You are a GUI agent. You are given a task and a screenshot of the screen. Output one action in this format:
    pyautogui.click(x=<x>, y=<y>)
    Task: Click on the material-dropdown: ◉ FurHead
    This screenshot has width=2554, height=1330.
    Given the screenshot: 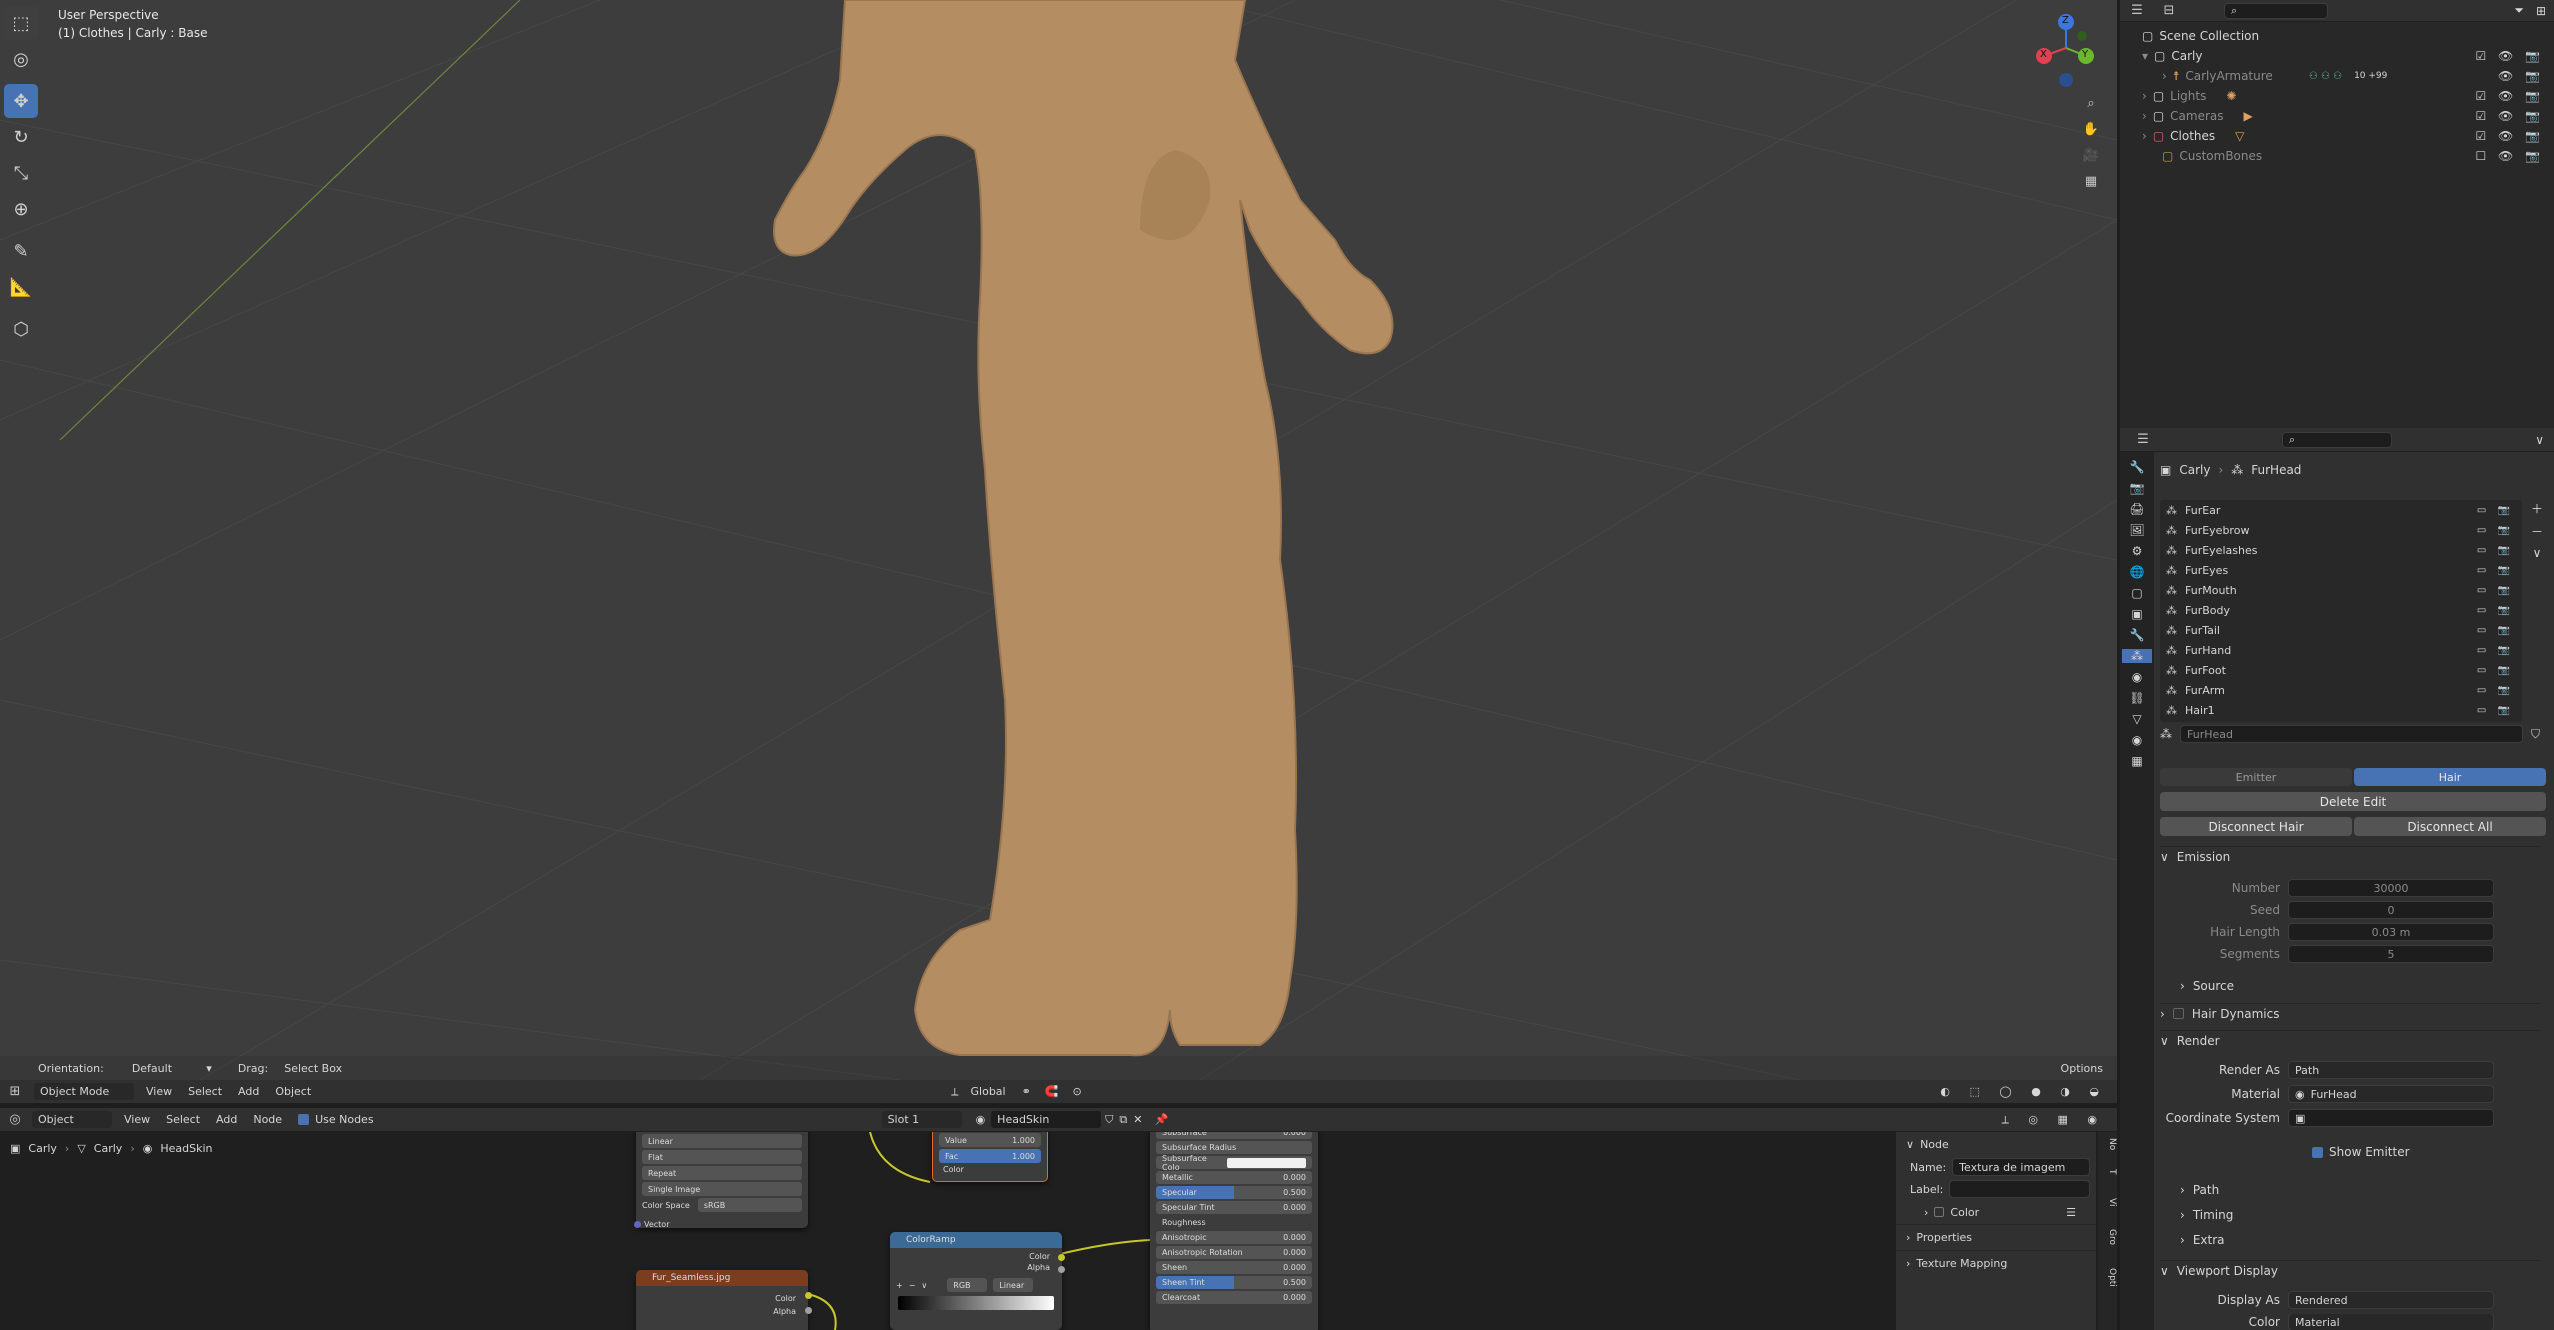 What is the action you would take?
    pyautogui.click(x=2391, y=1094)
    